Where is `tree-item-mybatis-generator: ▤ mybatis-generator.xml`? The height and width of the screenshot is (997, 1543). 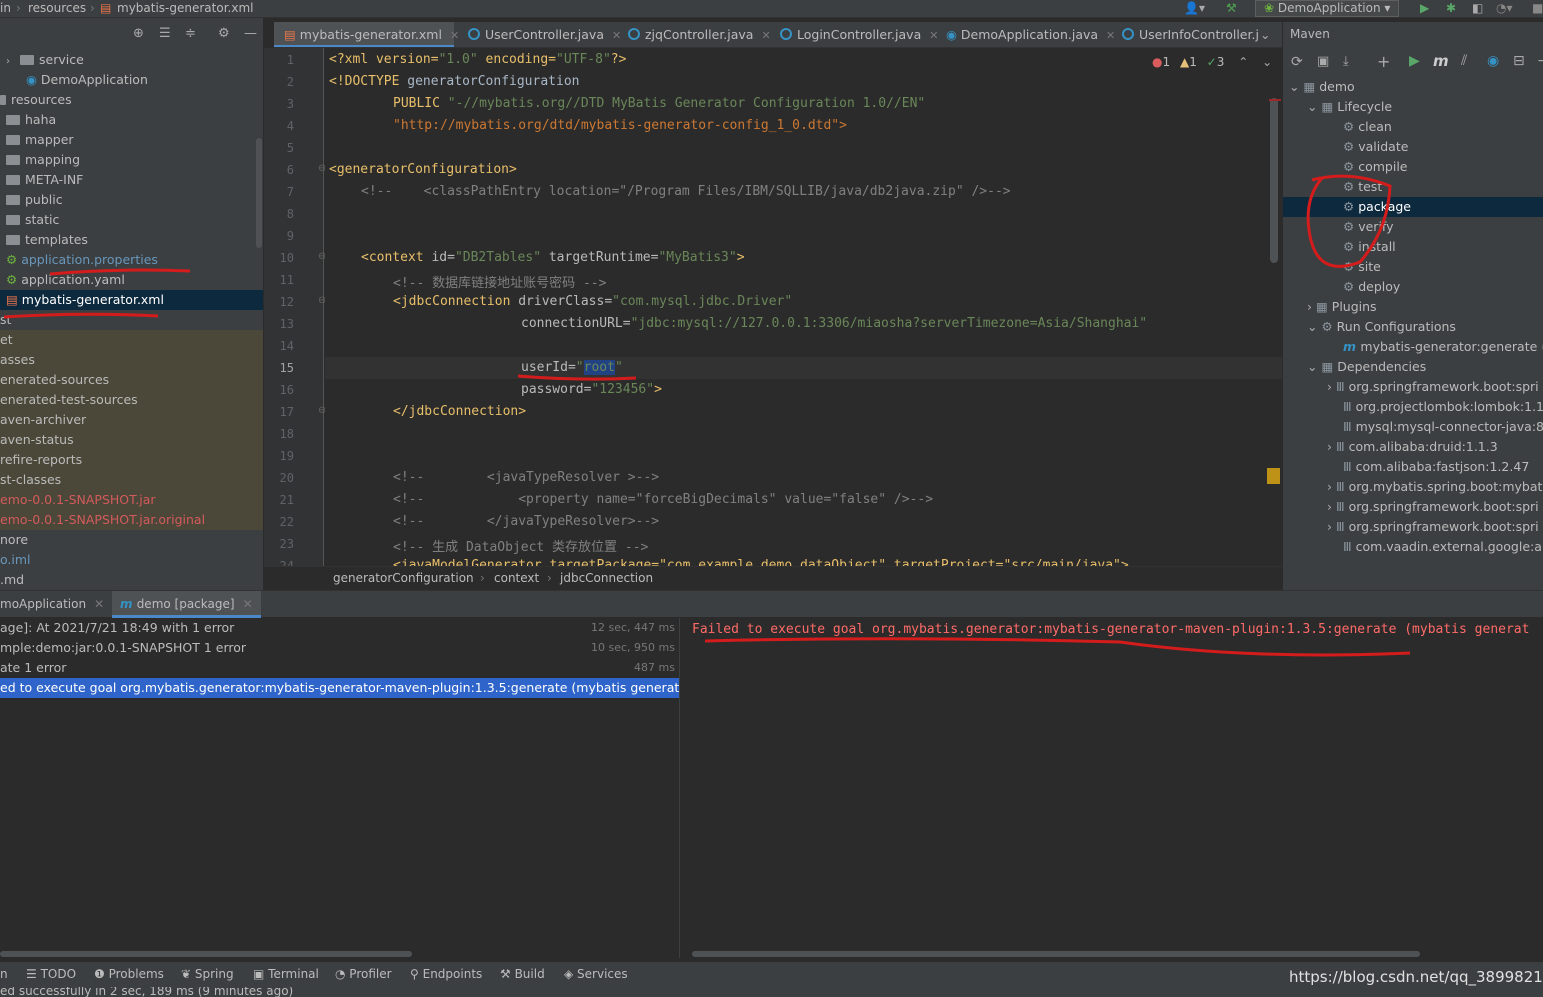 tree-item-mybatis-generator: ▤ mybatis-generator.xml is located at coordinates (131, 300).